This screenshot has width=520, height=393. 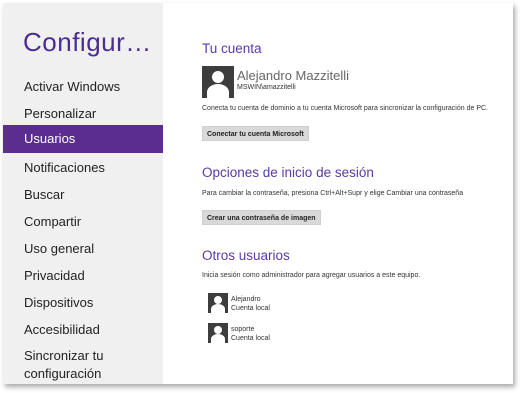 I want to click on account-user-name: Alejandro Mazzitelli, so click(x=293, y=75).